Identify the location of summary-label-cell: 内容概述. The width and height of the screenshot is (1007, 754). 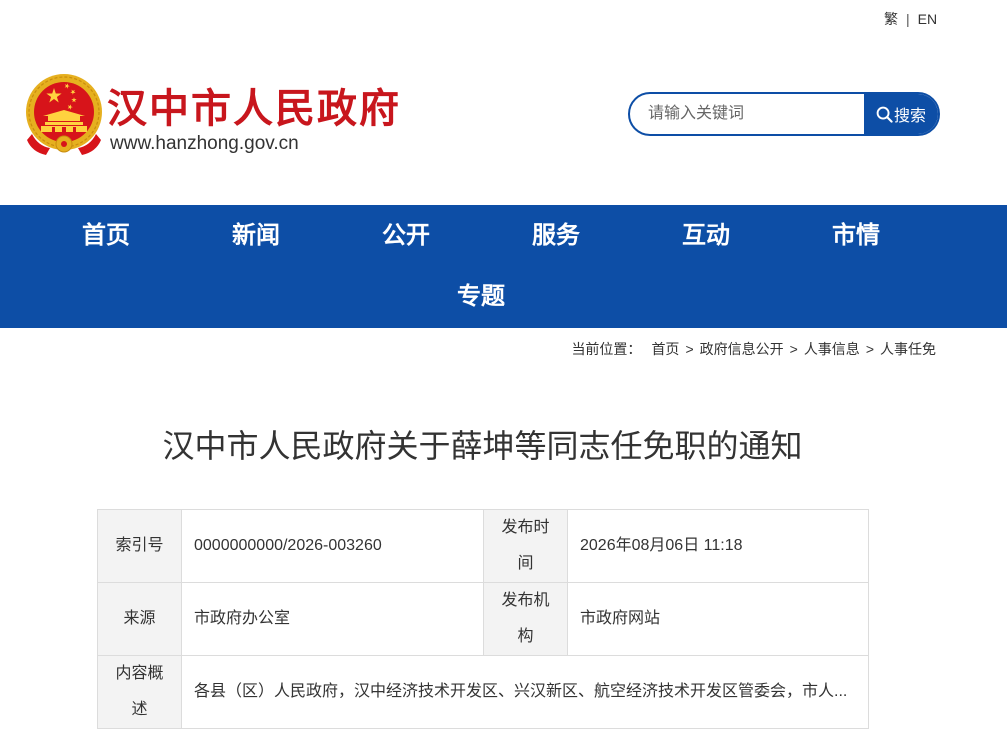
(139, 692).